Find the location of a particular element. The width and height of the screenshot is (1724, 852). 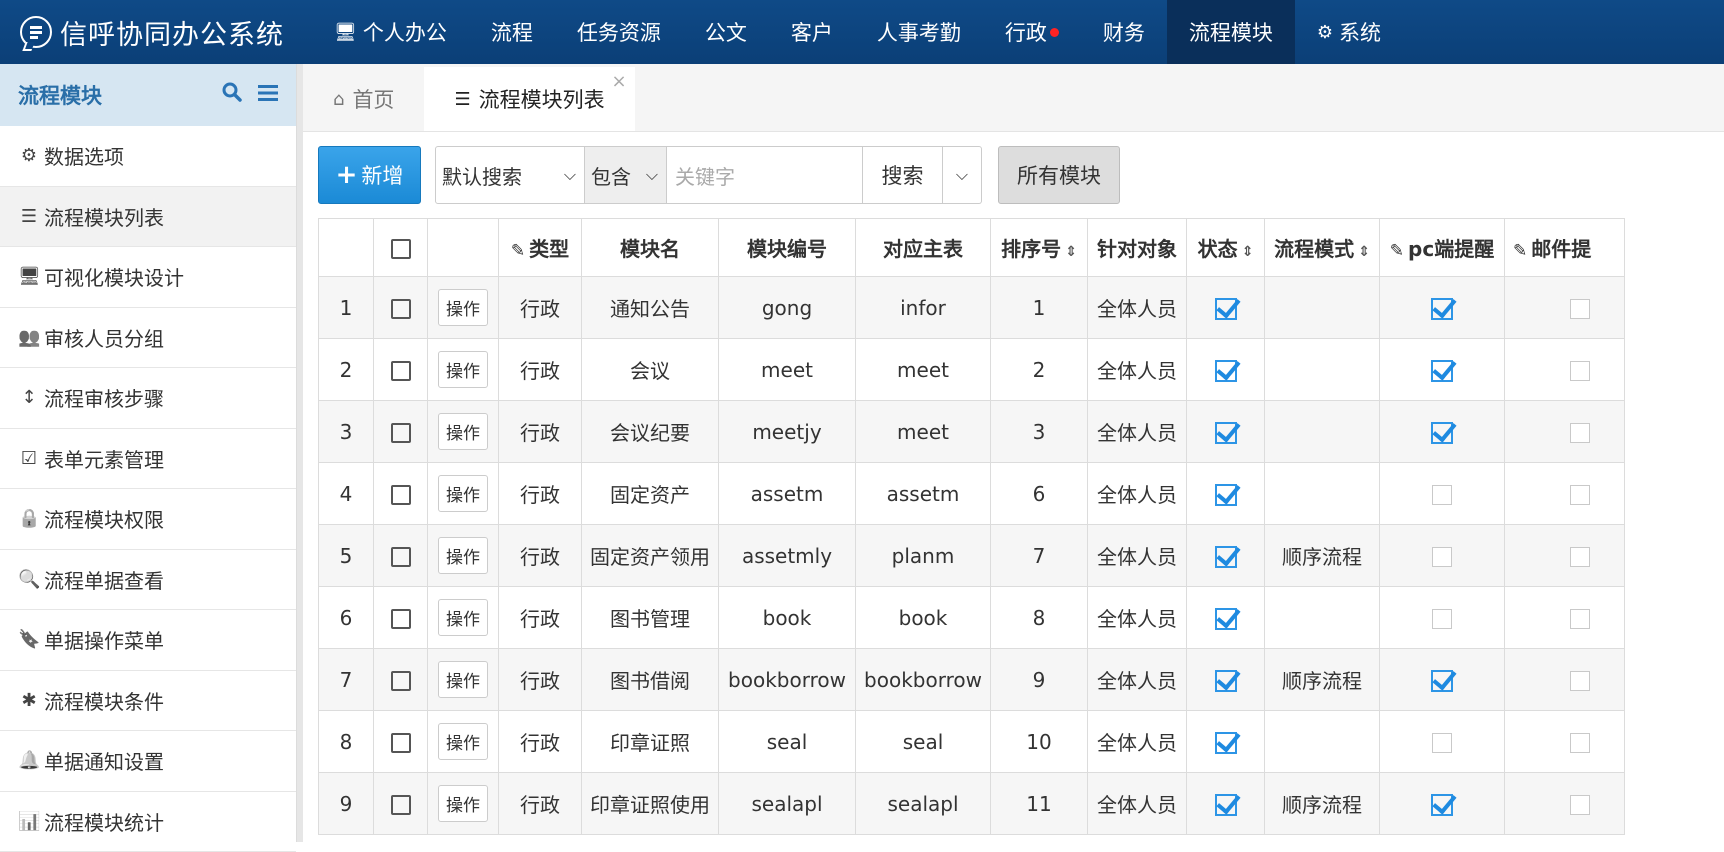

search-dropdown-button: ⌵ is located at coordinates (962, 175).